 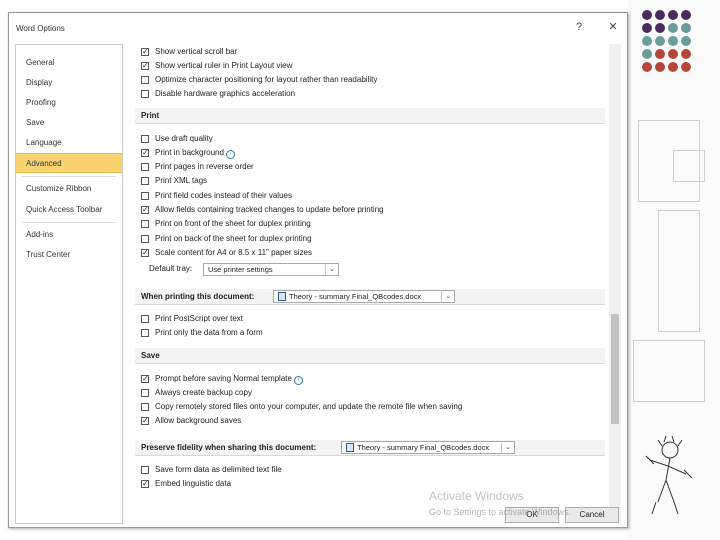 I want to click on default-tray-label: Default tray:, so click(x=171, y=268).